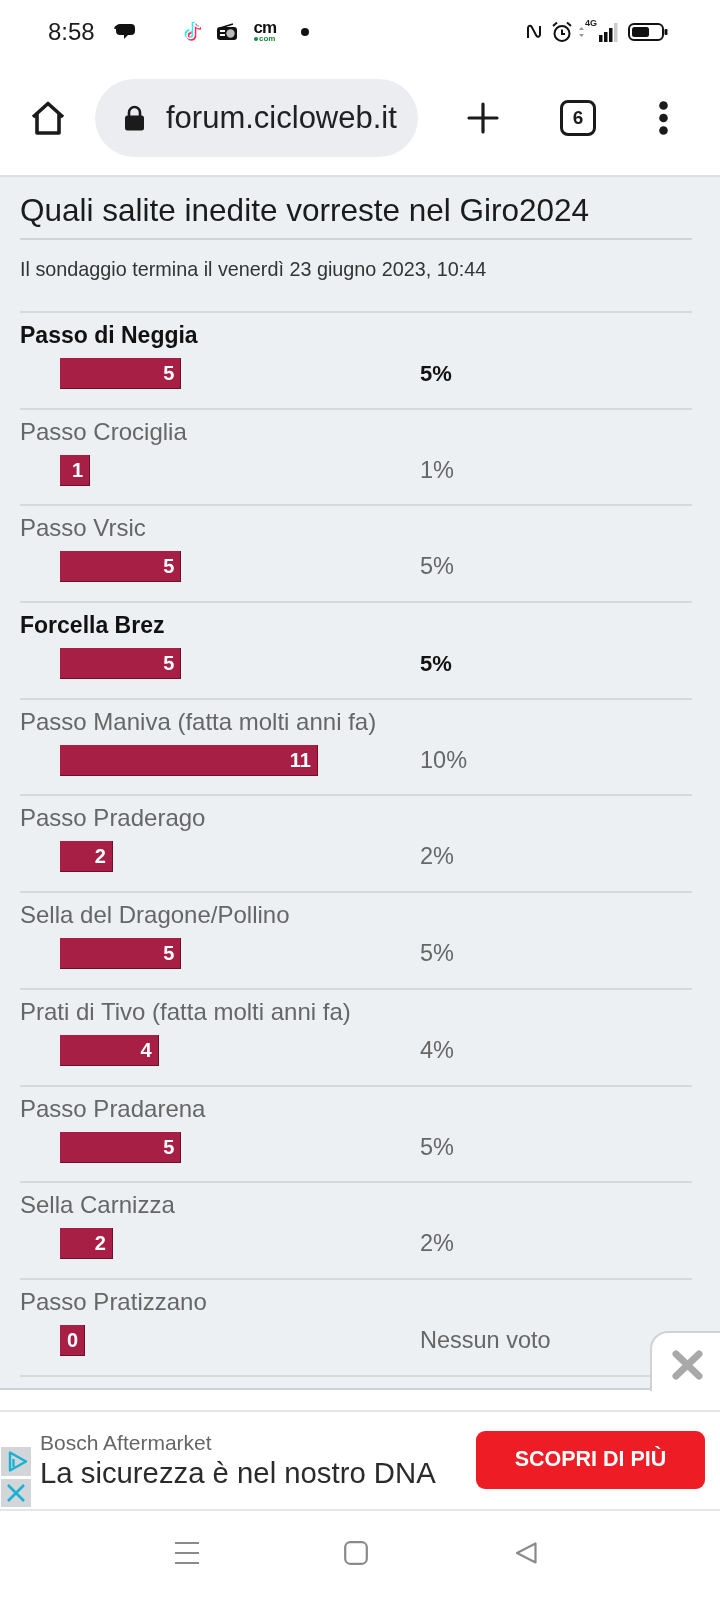 This screenshot has width=720, height=1600. Describe the element at coordinates (73, 1340) in the screenshot. I see `vote-bar: 0` at that location.